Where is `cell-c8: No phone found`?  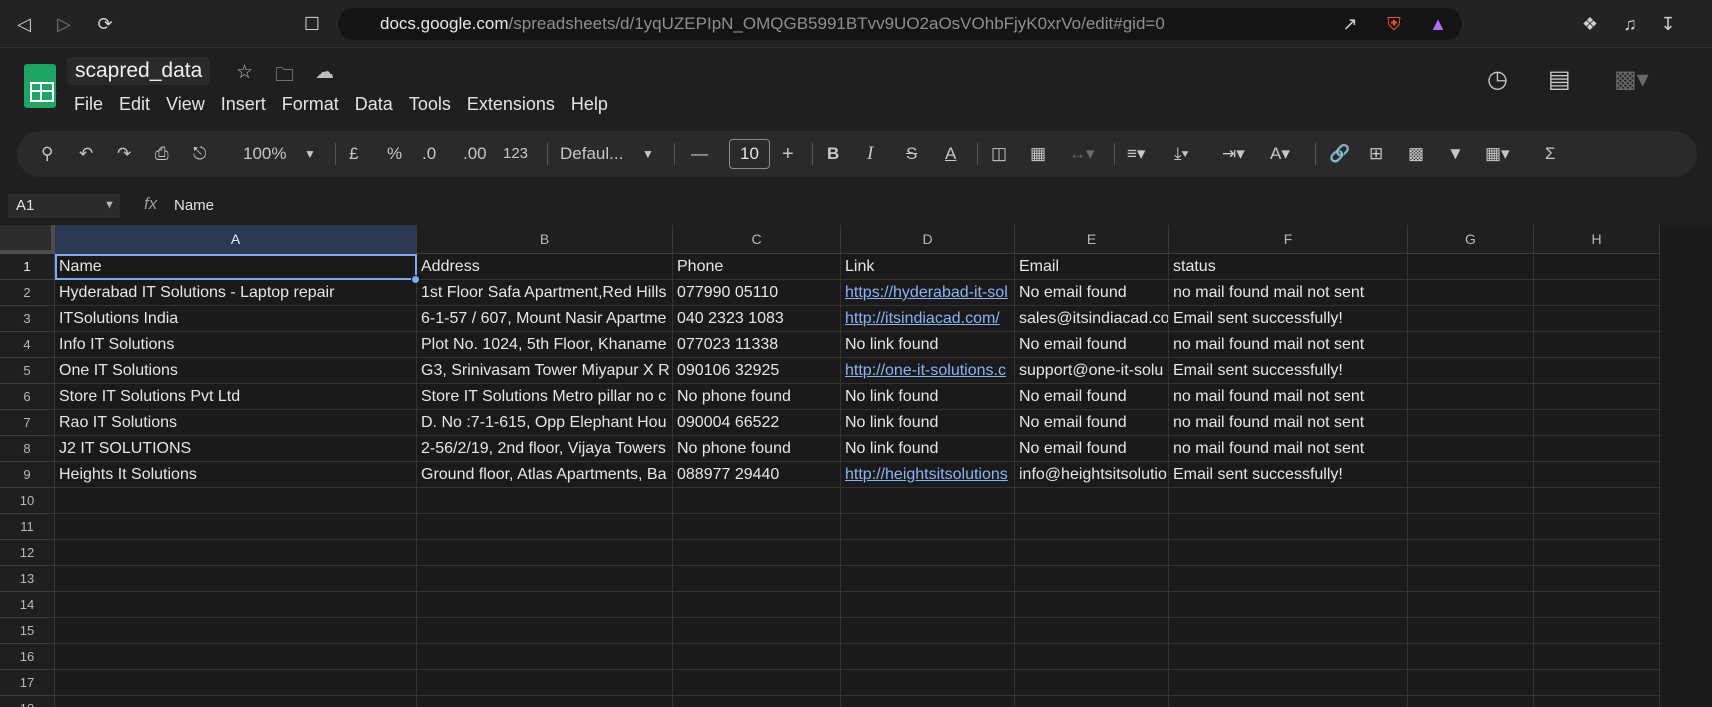
cell-c8: No phone found is located at coordinates (757, 449).